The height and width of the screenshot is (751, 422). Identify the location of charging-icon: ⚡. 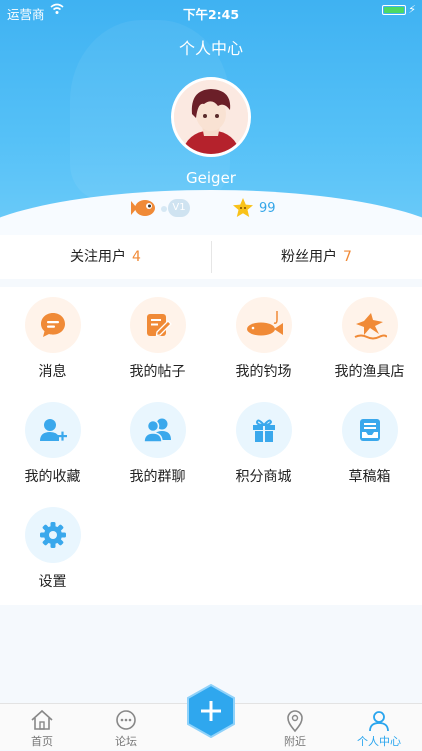
(412, 9).